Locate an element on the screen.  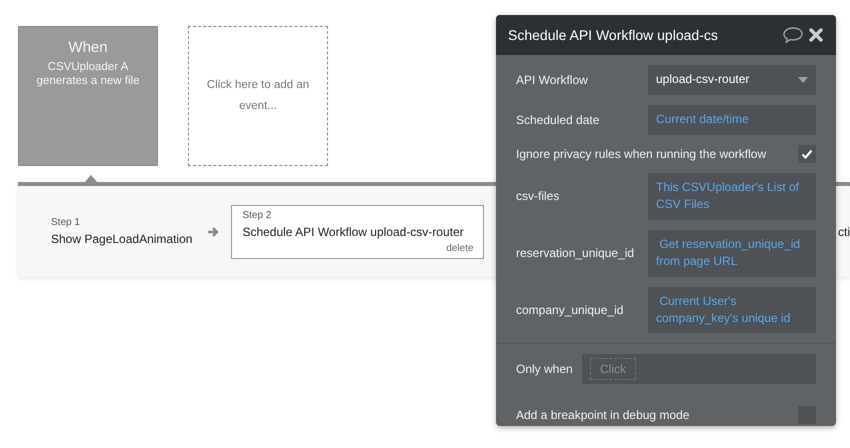
field-label: reservation_unique_id is located at coordinates (576, 253).